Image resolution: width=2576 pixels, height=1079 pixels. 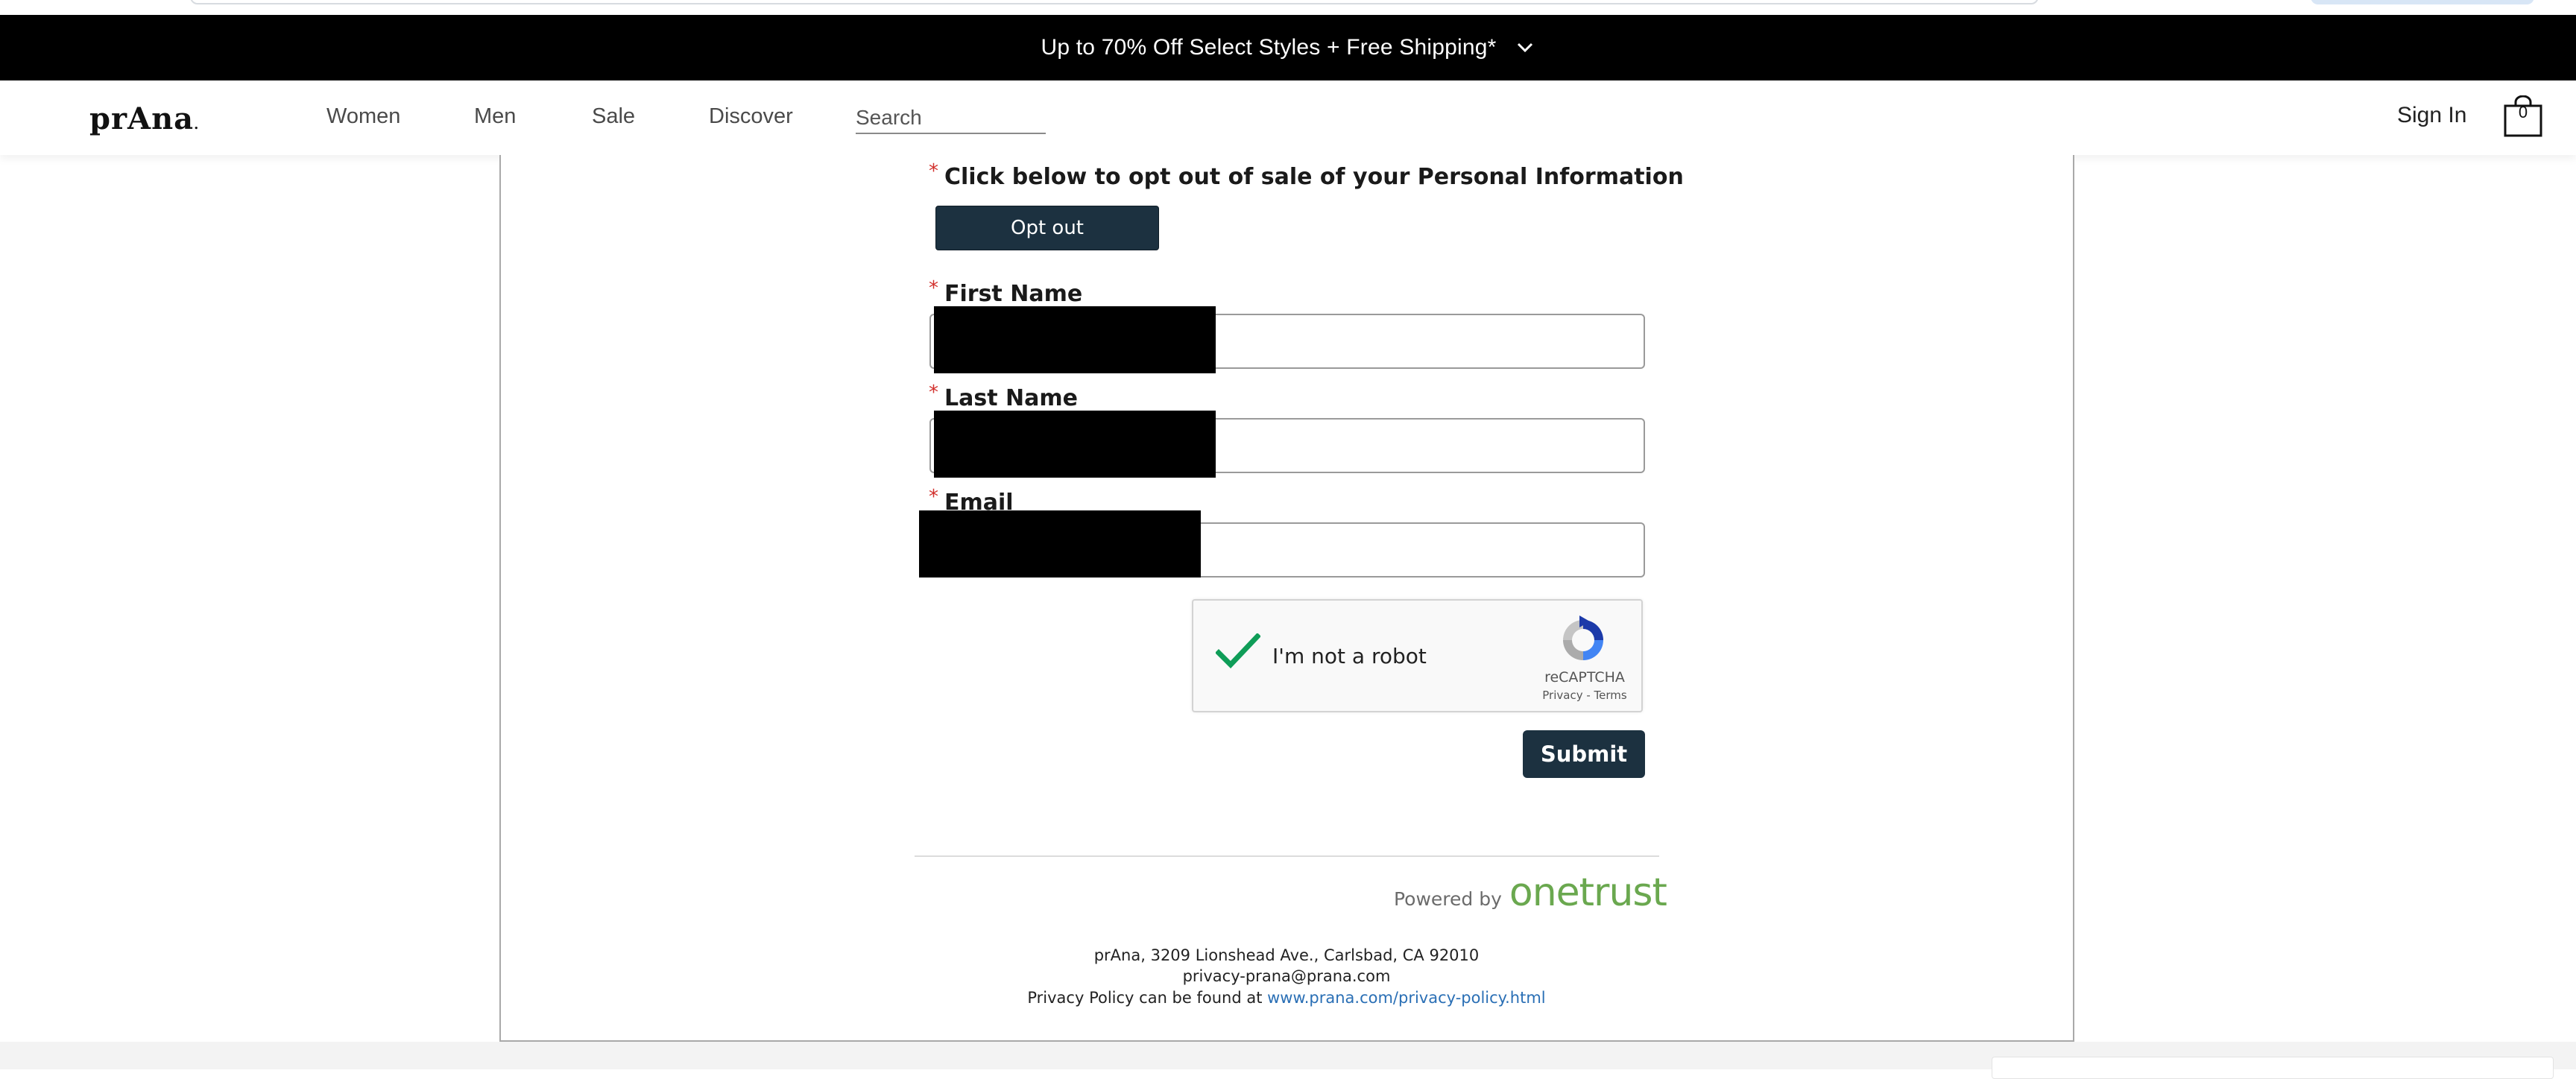 What do you see at coordinates (1047, 228) in the screenshot?
I see `opt-out-button: Opt out` at bounding box center [1047, 228].